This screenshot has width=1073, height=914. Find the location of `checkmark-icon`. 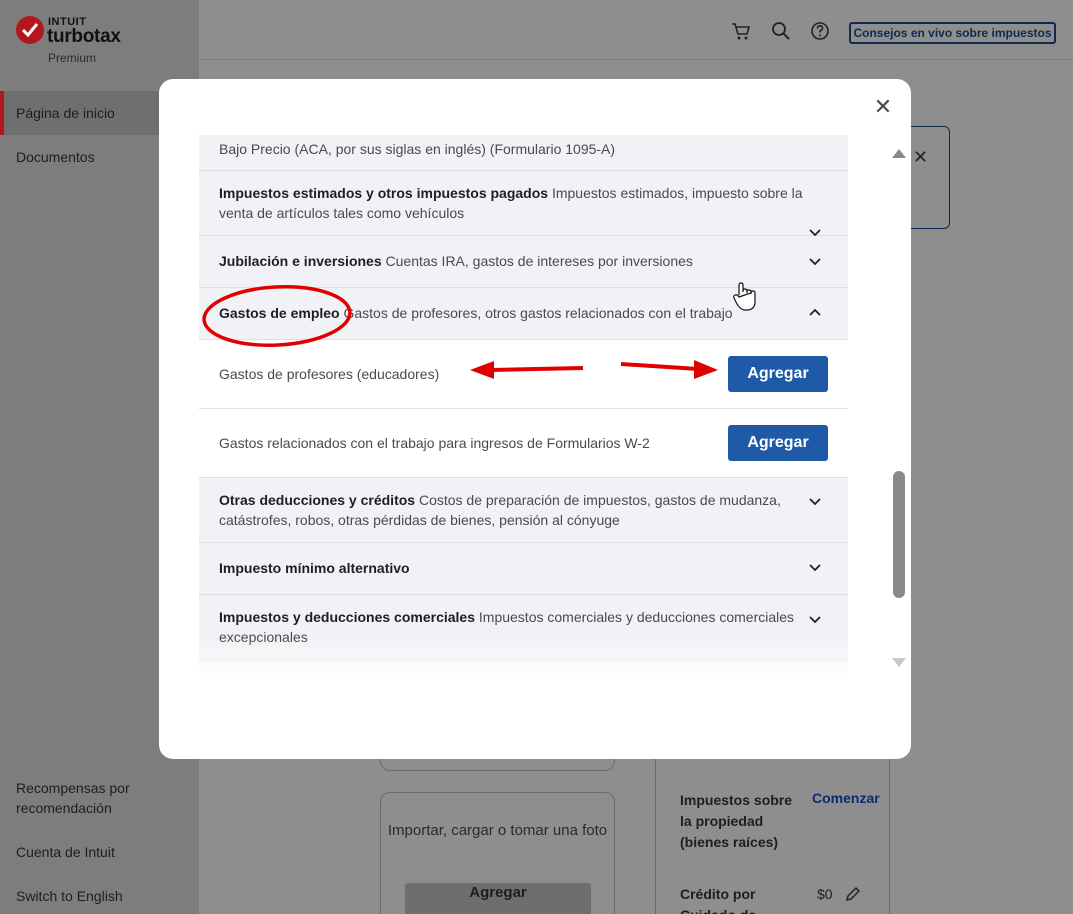

checkmark-icon is located at coordinates (30, 30).